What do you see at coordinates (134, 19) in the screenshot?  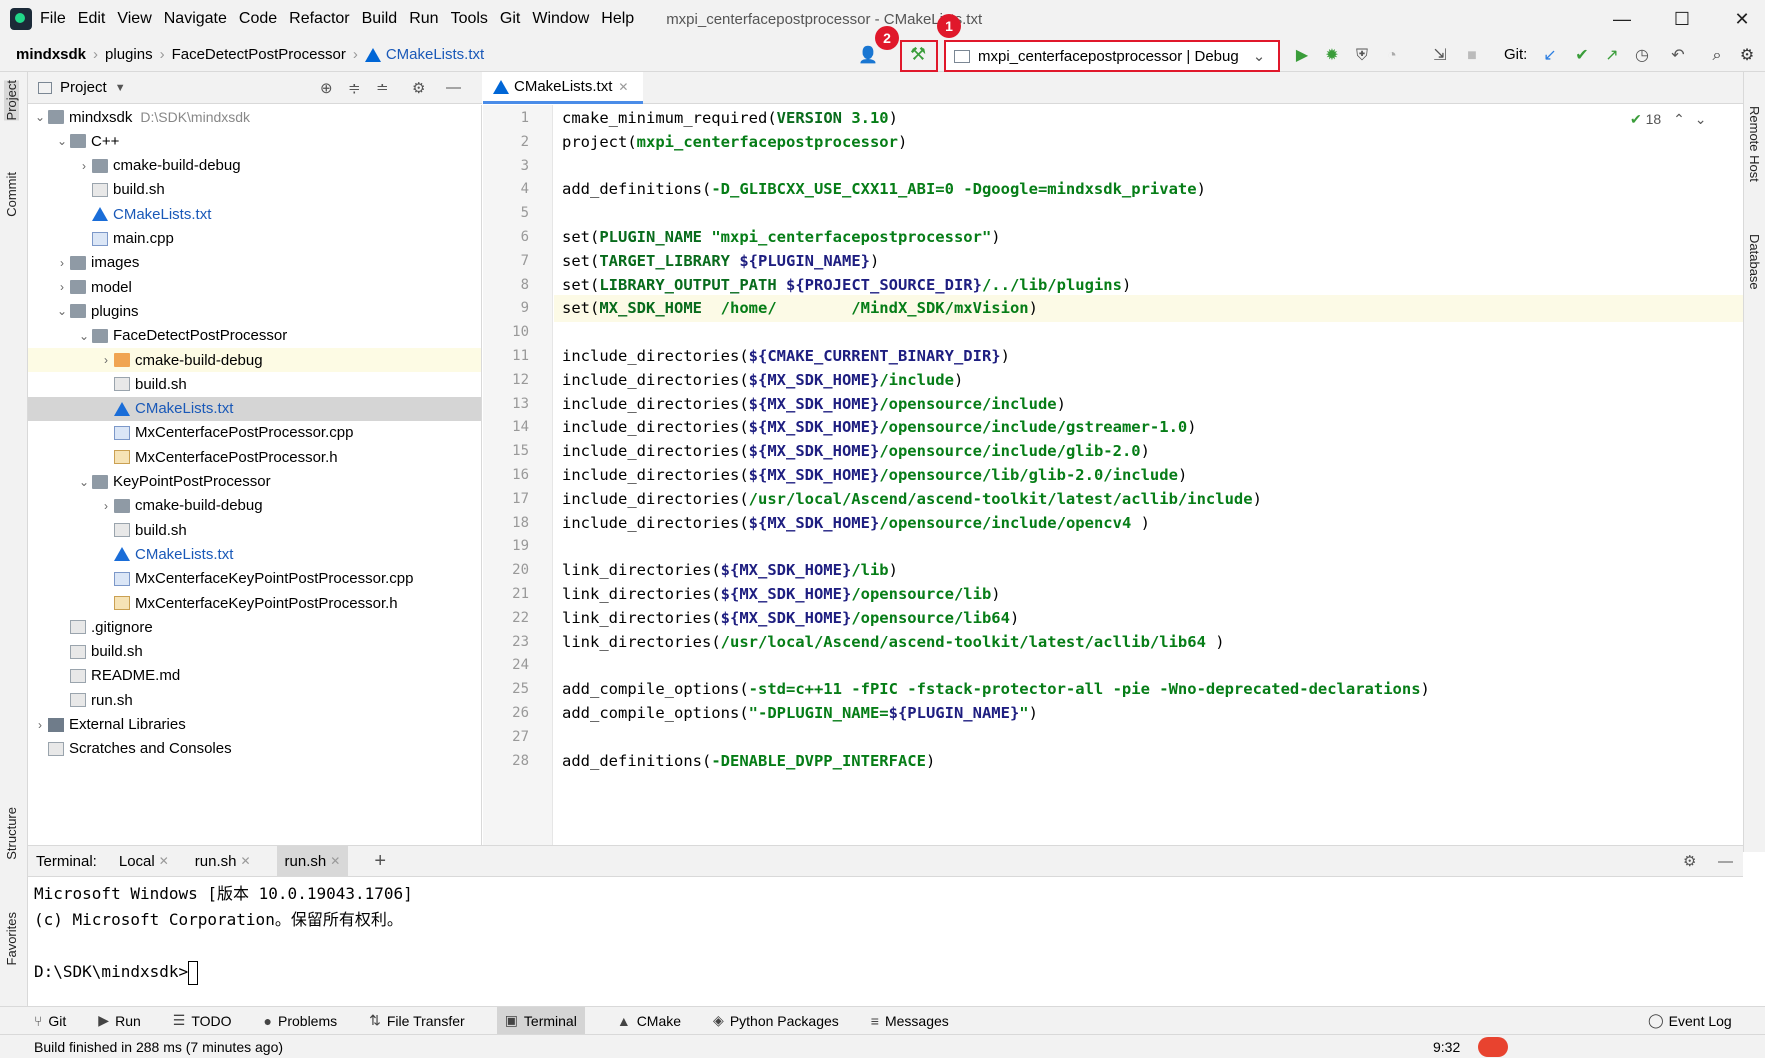 I see `menu-view: View` at bounding box center [134, 19].